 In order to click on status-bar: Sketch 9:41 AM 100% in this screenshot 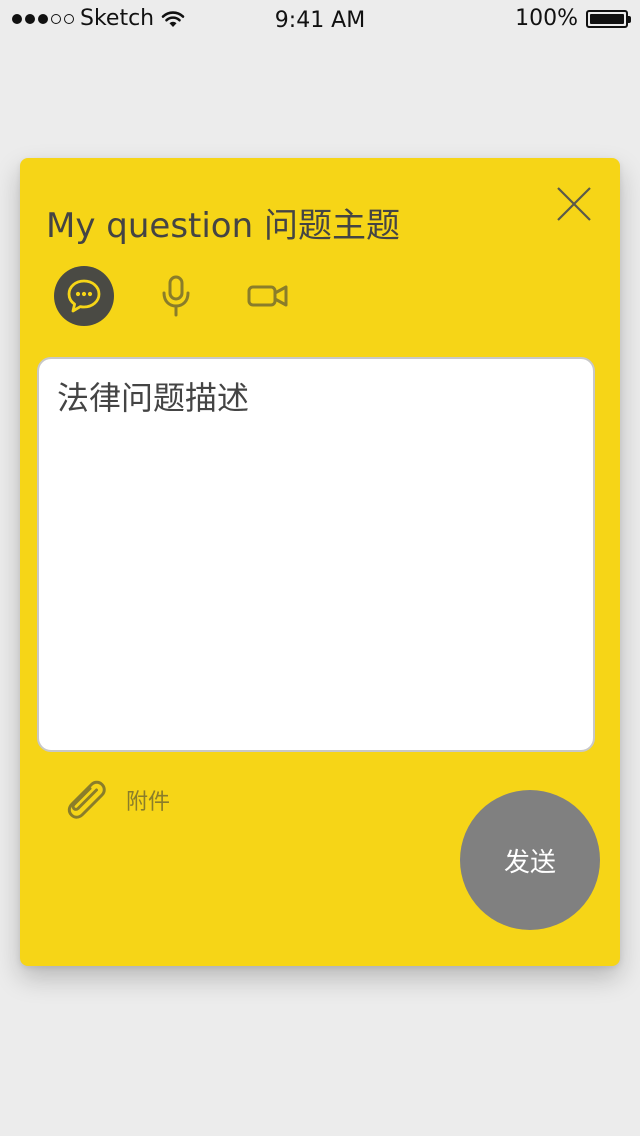, I will do `click(320, 20)`.